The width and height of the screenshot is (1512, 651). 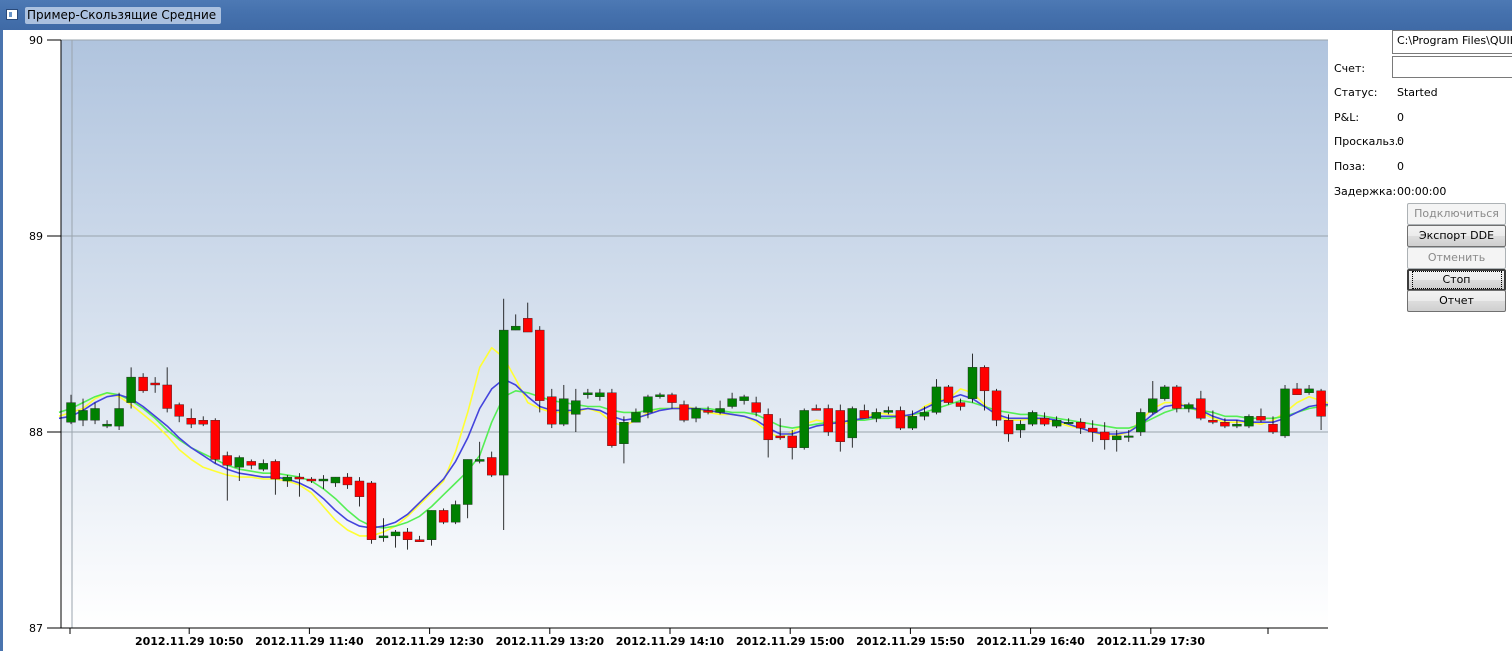 I want to click on x-tick-label: 2012.11.29 15:50, so click(x=910, y=641).